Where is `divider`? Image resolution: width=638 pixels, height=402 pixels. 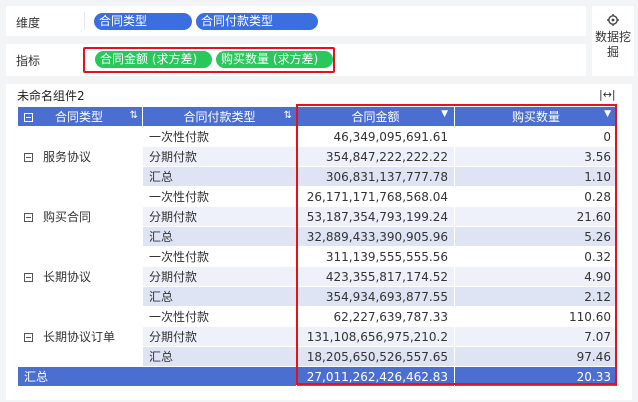 divider is located at coordinates (84, 21).